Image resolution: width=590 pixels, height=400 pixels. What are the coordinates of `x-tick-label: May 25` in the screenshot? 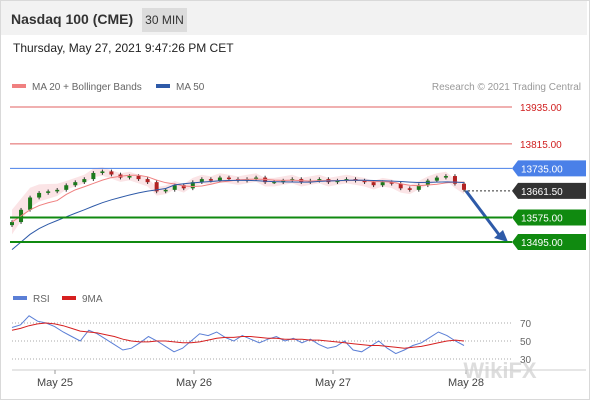 It's located at (55, 383).